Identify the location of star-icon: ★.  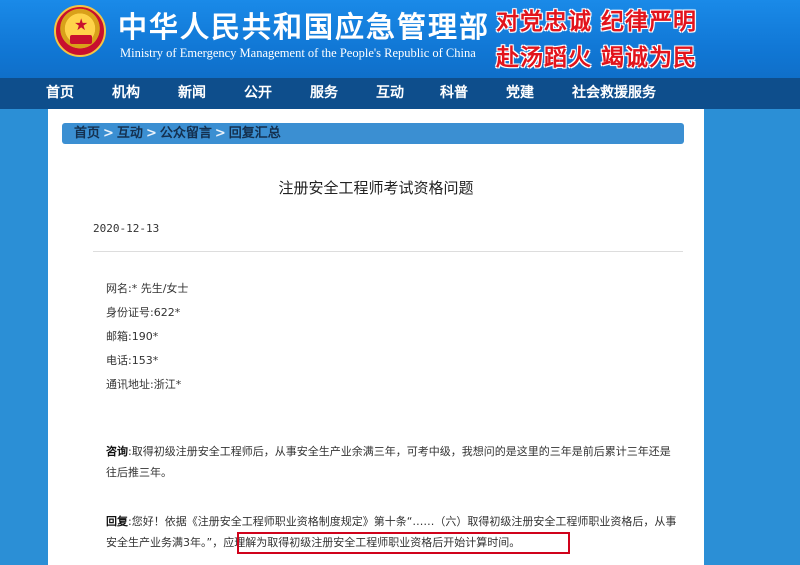
(81, 24).